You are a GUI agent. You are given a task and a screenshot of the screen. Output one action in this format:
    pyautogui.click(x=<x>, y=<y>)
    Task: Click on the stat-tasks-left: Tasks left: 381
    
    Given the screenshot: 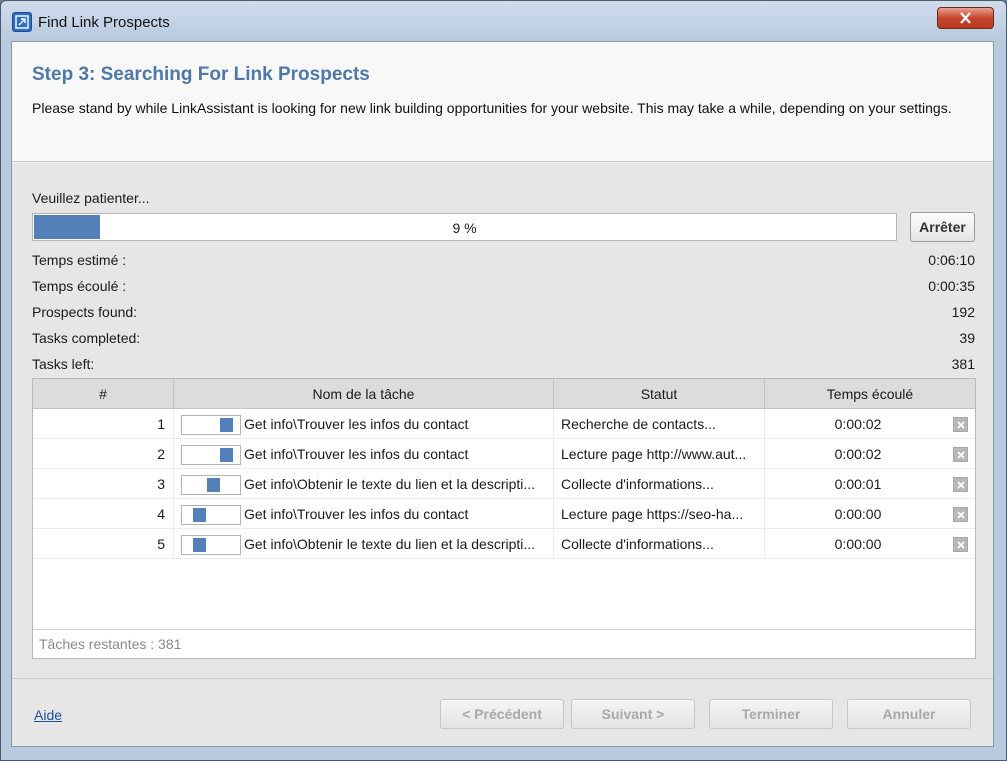 What is the action you would take?
    pyautogui.click(x=503, y=366)
    